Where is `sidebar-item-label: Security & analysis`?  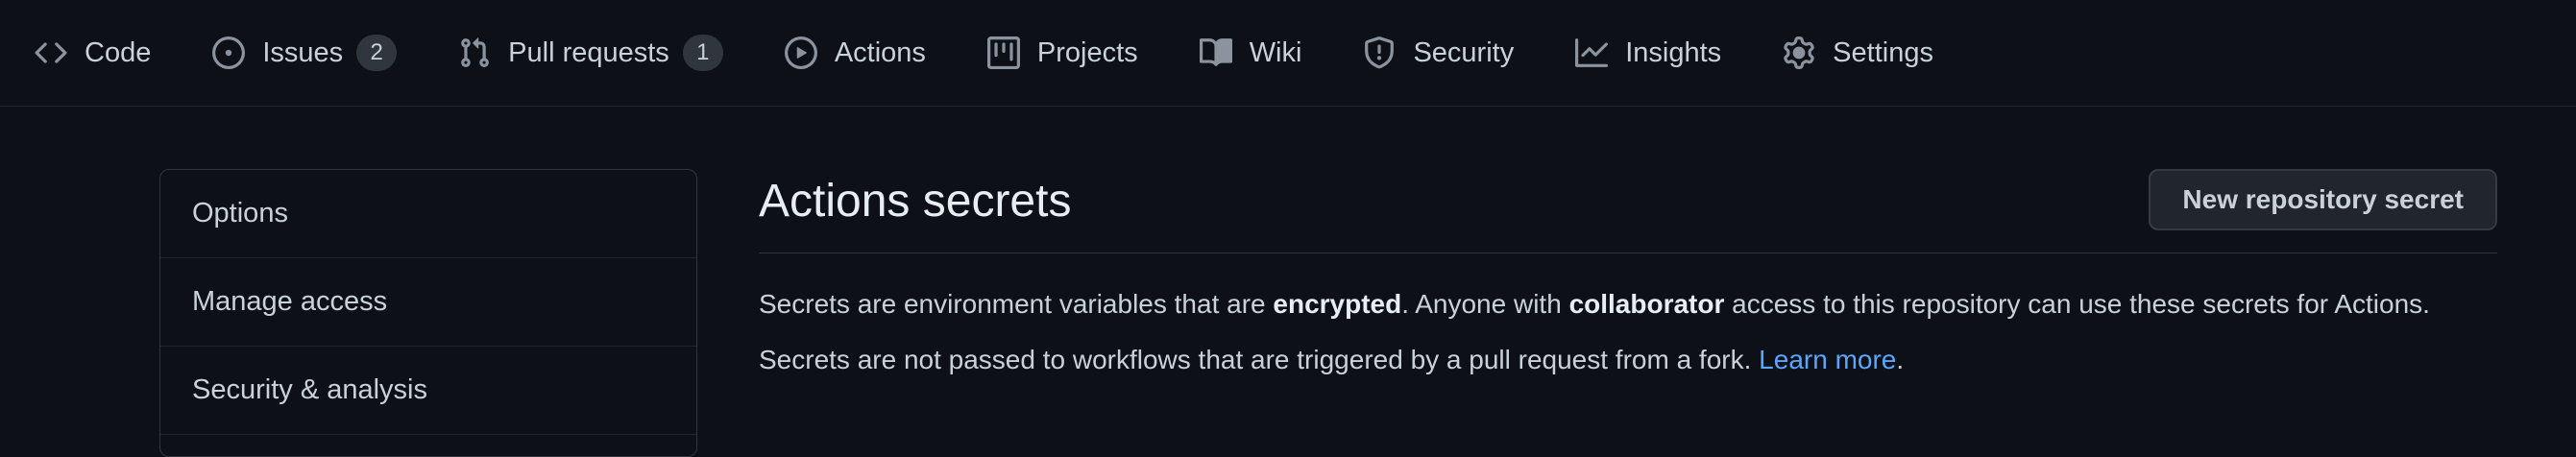
sidebar-item-label: Security & analysis is located at coordinates (310, 390).